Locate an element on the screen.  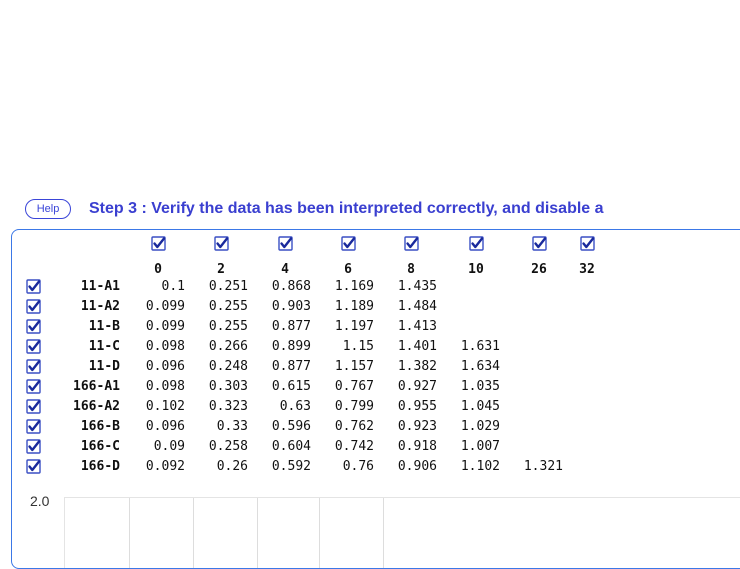
table-cell: 0.927 is located at coordinates (417, 386).